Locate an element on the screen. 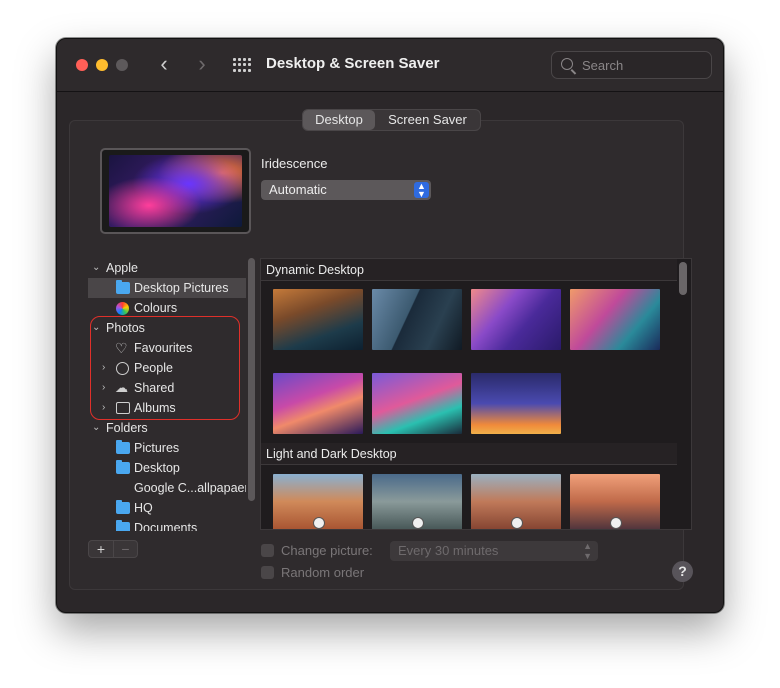 This screenshot has width=780, height=688. minimize-window-button is located at coordinates (102, 65).